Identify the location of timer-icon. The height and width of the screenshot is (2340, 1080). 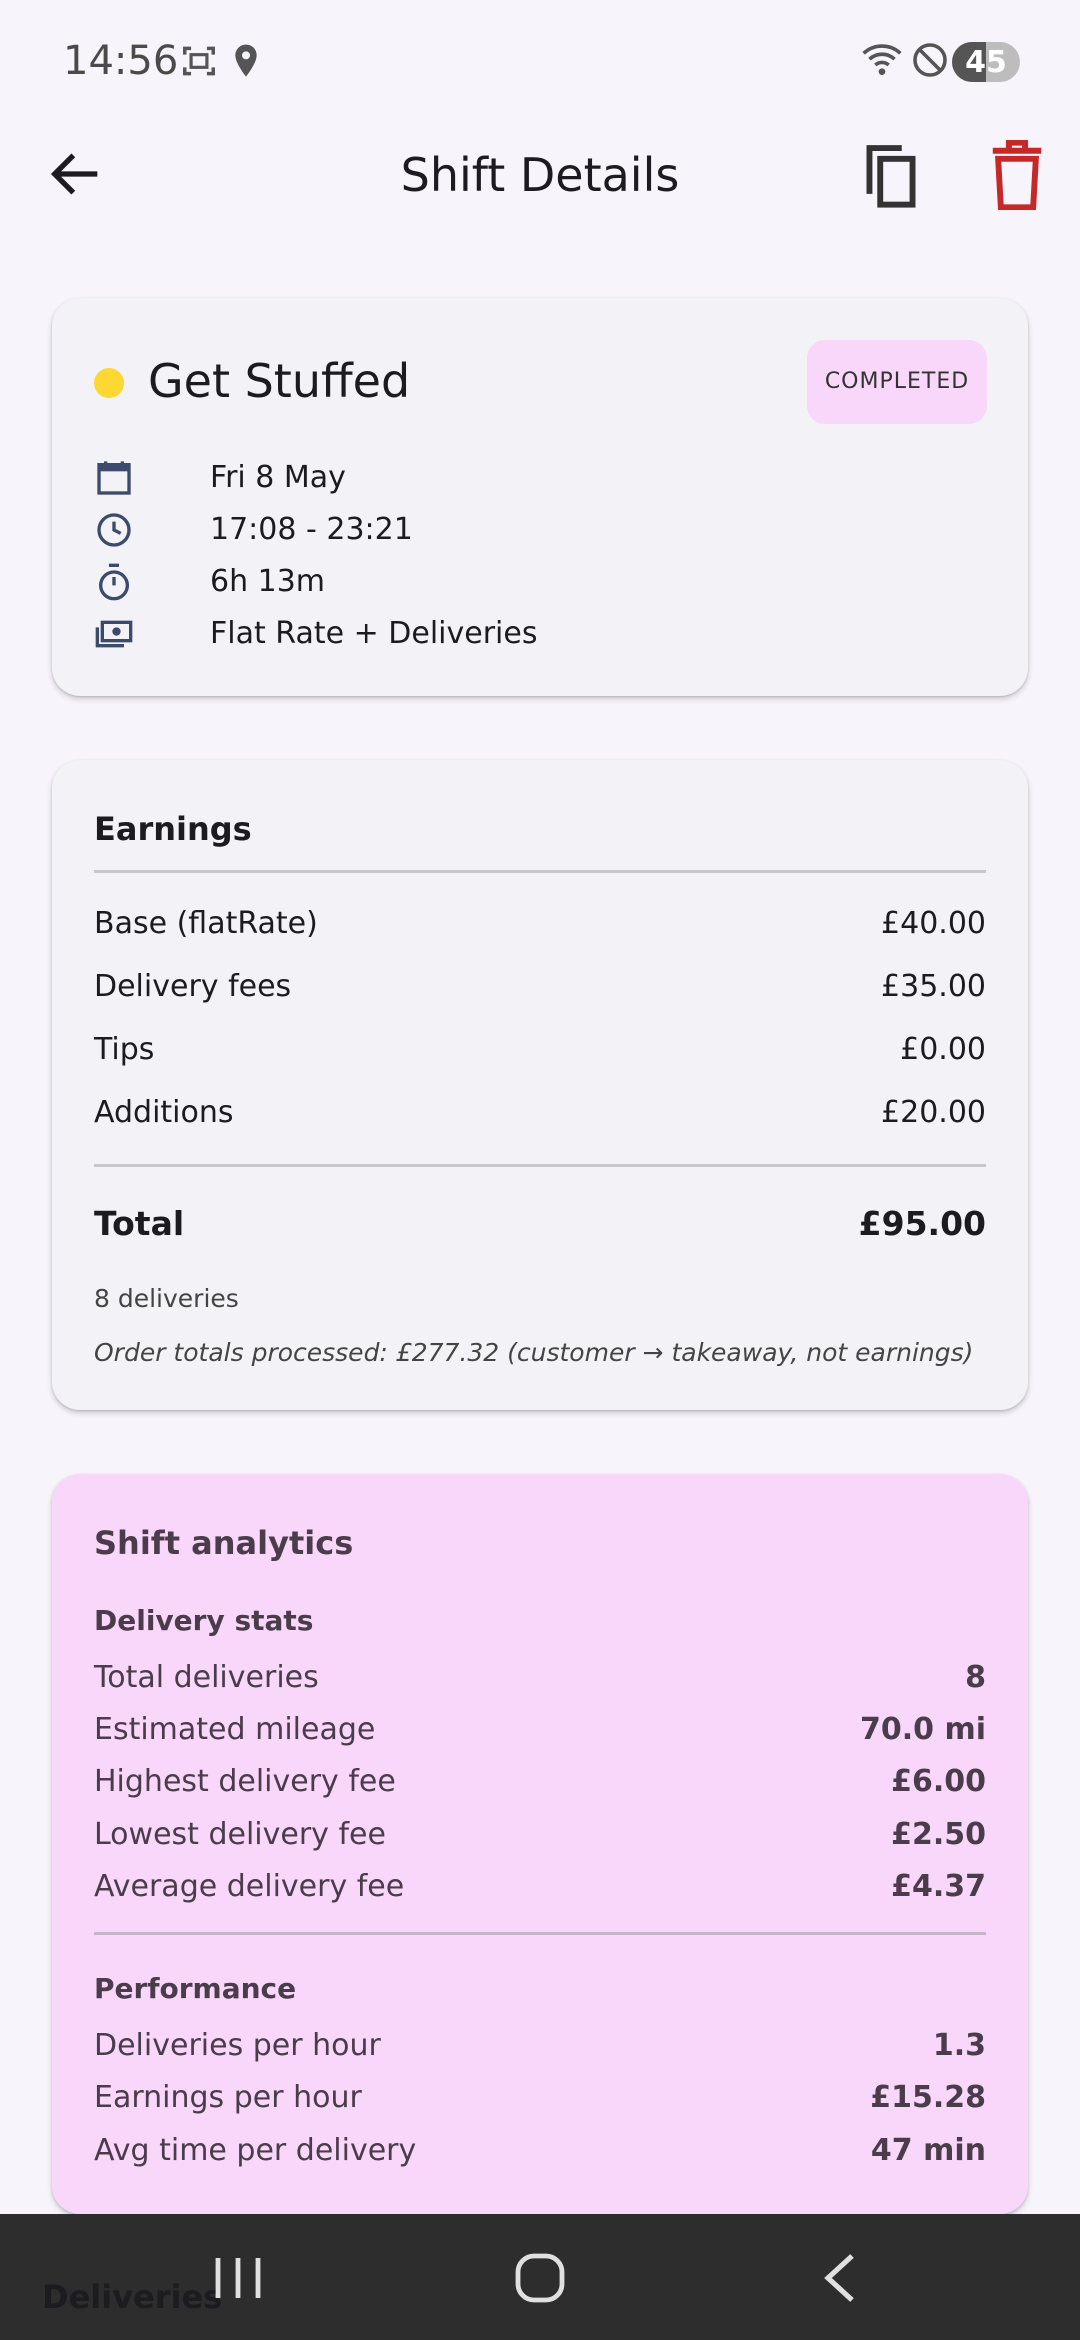
(114, 582).